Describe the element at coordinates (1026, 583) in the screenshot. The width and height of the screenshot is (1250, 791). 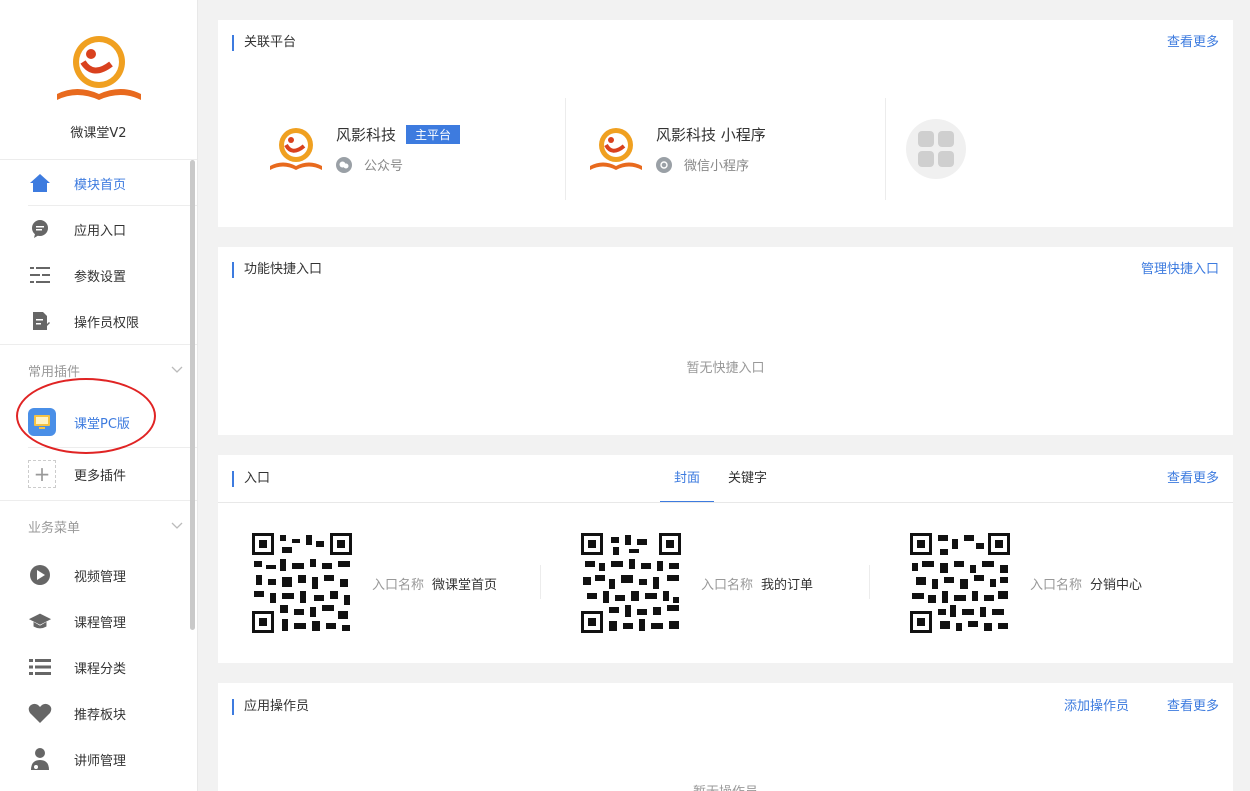
I see `entry-item: 入口名称 分销中心` at that location.